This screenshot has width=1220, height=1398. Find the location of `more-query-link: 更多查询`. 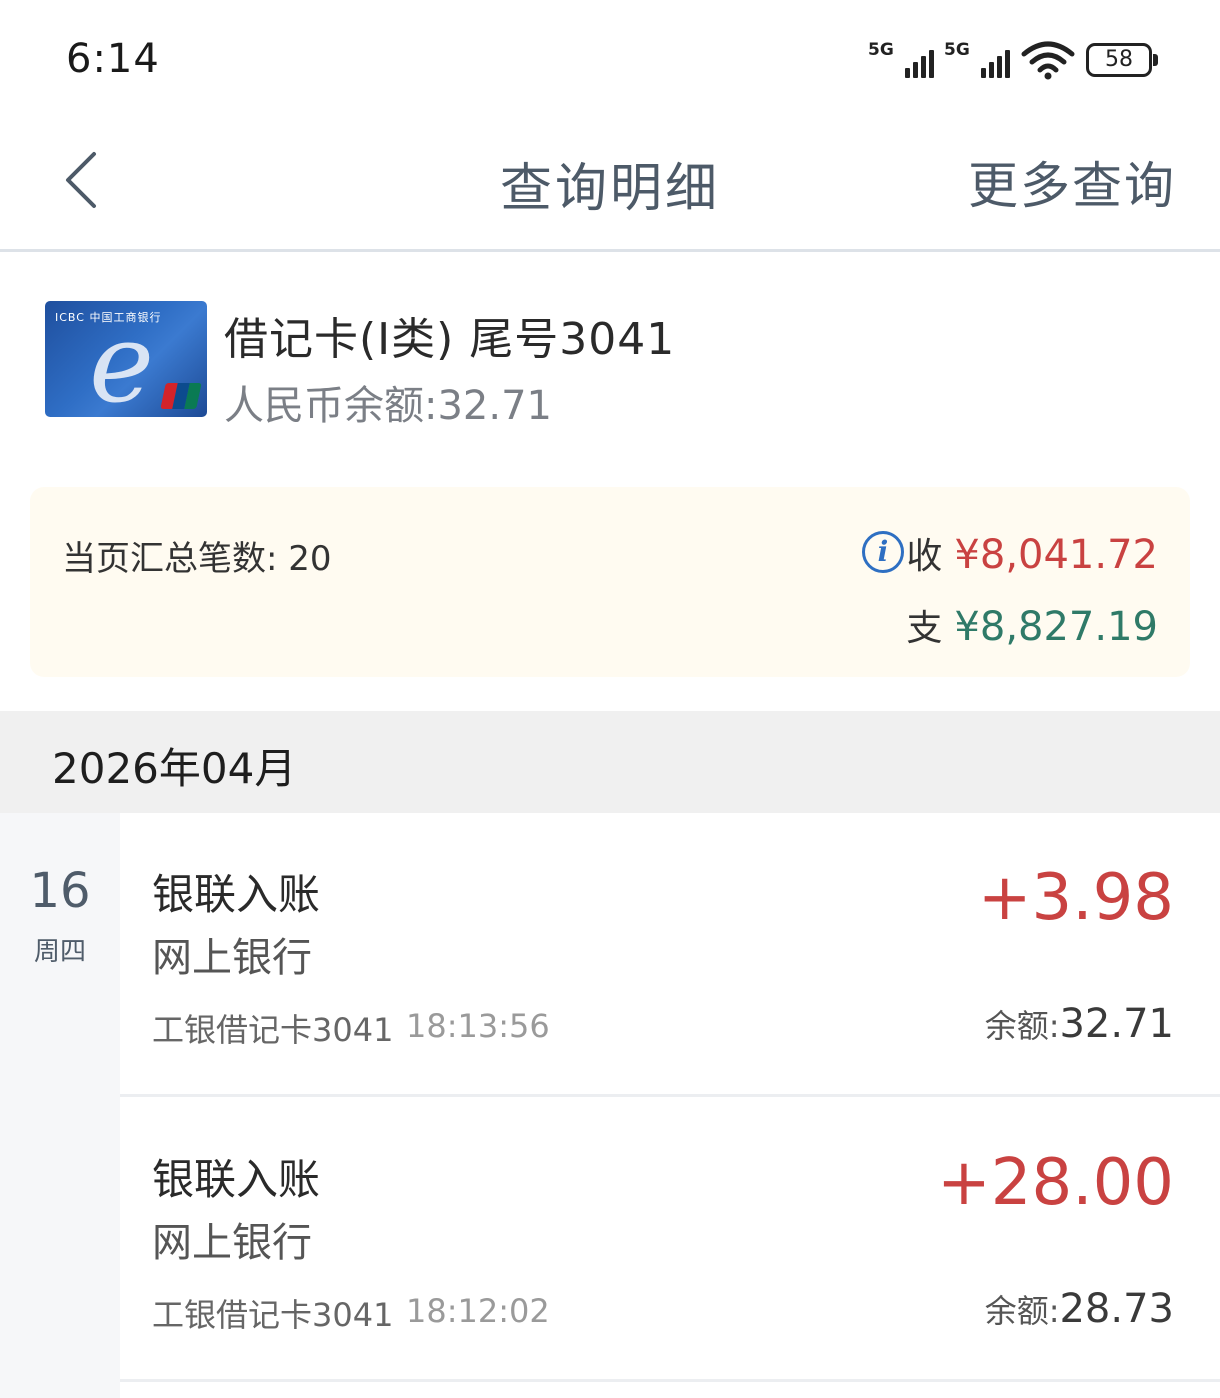

more-query-link: 更多查询 is located at coordinates (1072, 182).